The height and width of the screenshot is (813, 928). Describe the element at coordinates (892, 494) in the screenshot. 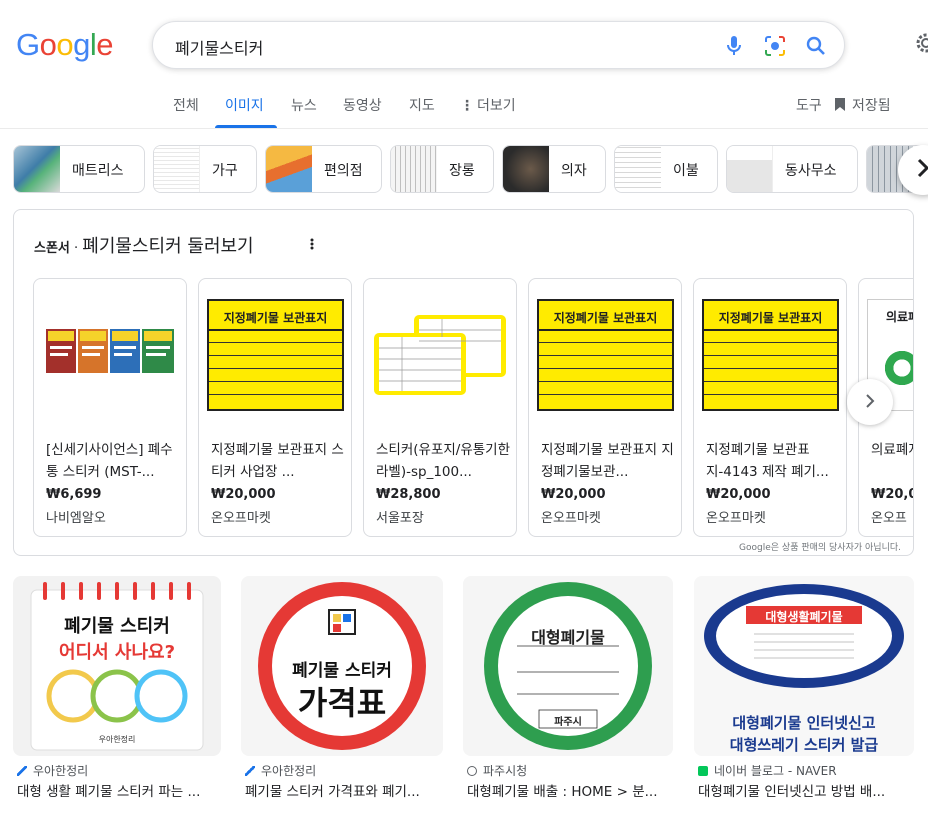

I see `product-price: ₩20,00` at that location.